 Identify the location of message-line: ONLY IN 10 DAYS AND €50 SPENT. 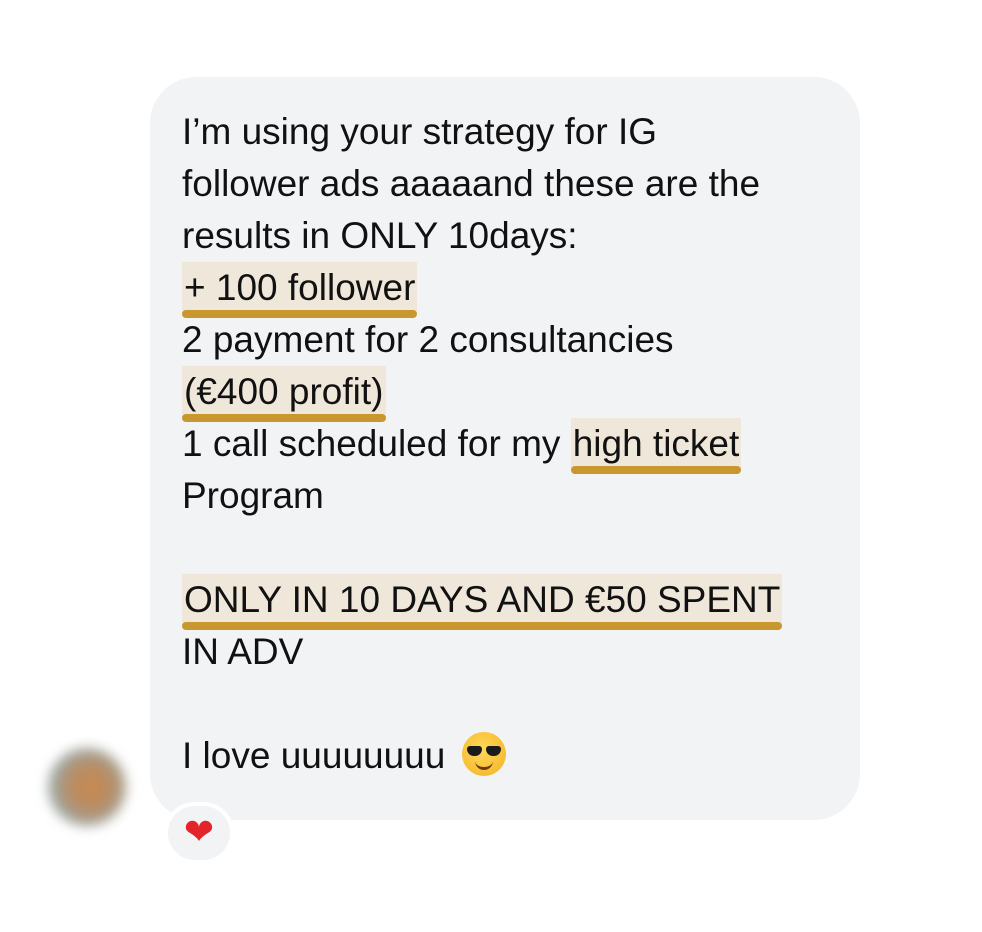
(512, 602).